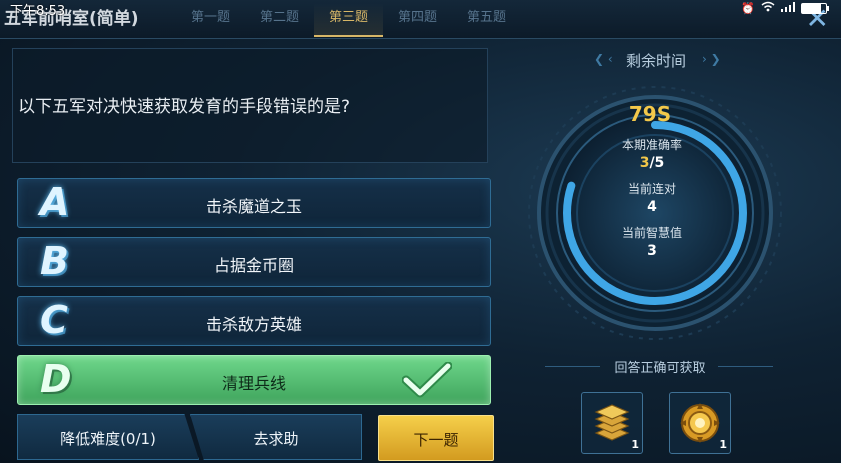 The width and height of the screenshot is (841, 463). What do you see at coordinates (254, 380) in the screenshot?
I see `option-d: D 清理兵线` at bounding box center [254, 380].